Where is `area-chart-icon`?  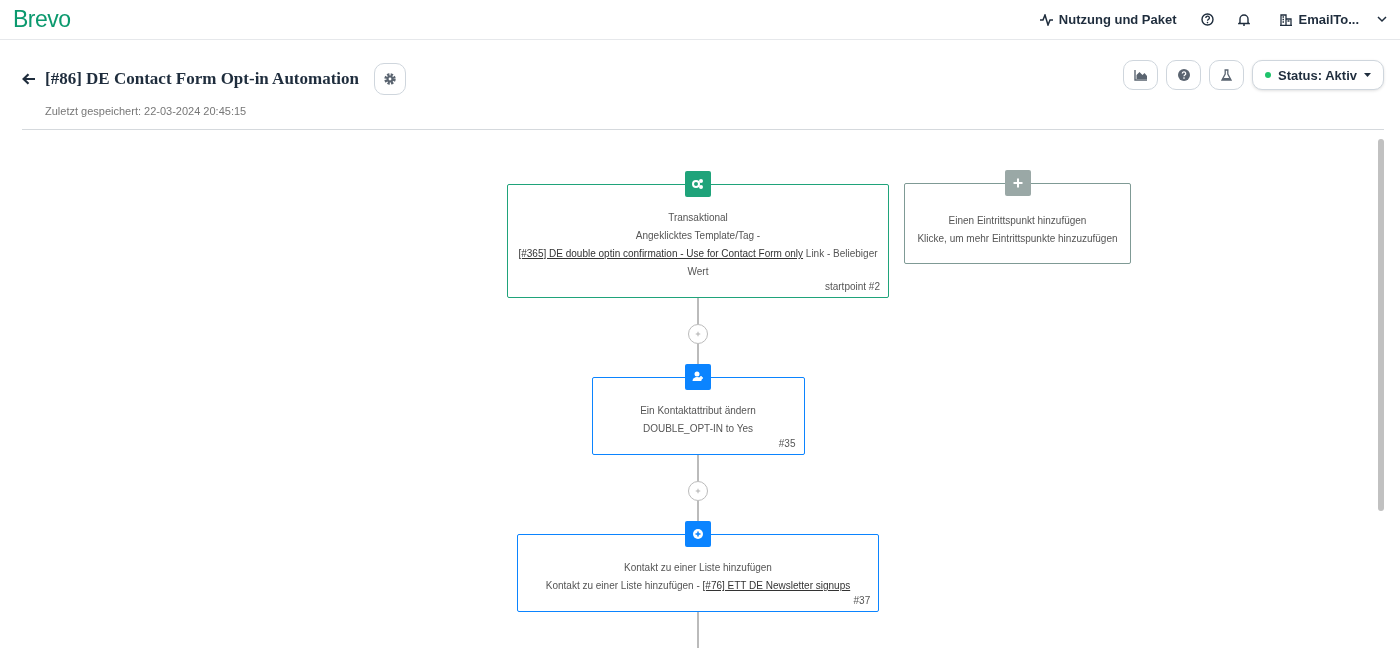 area-chart-icon is located at coordinates (1140, 75).